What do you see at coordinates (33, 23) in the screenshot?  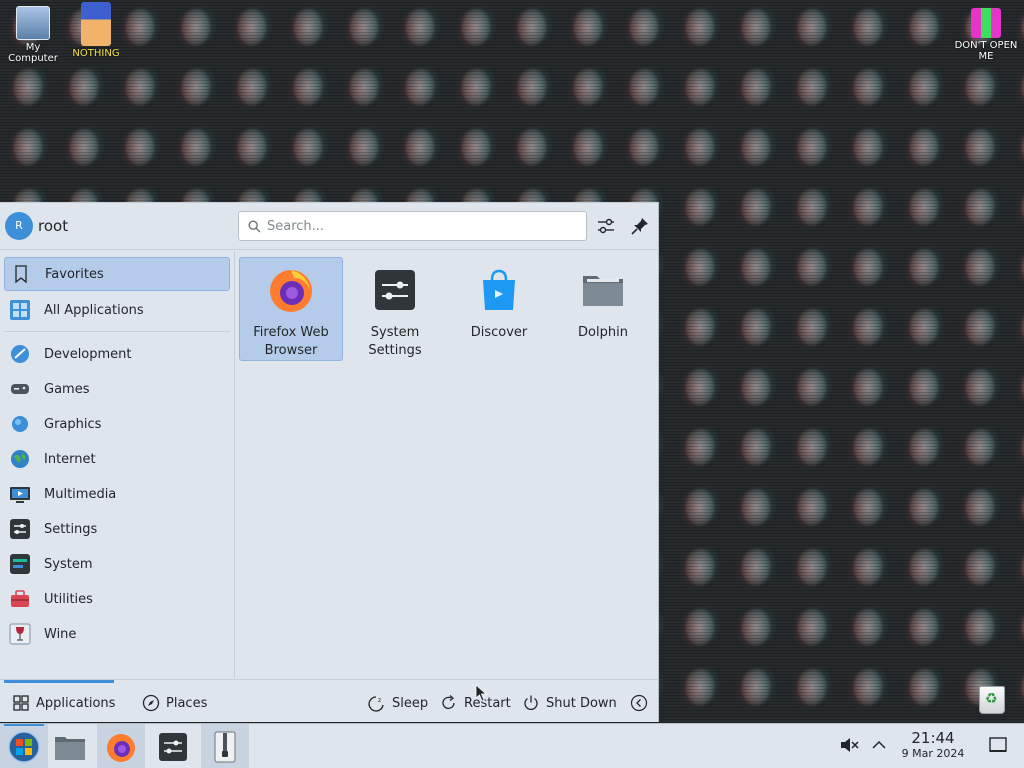 I see `computer-icon` at bounding box center [33, 23].